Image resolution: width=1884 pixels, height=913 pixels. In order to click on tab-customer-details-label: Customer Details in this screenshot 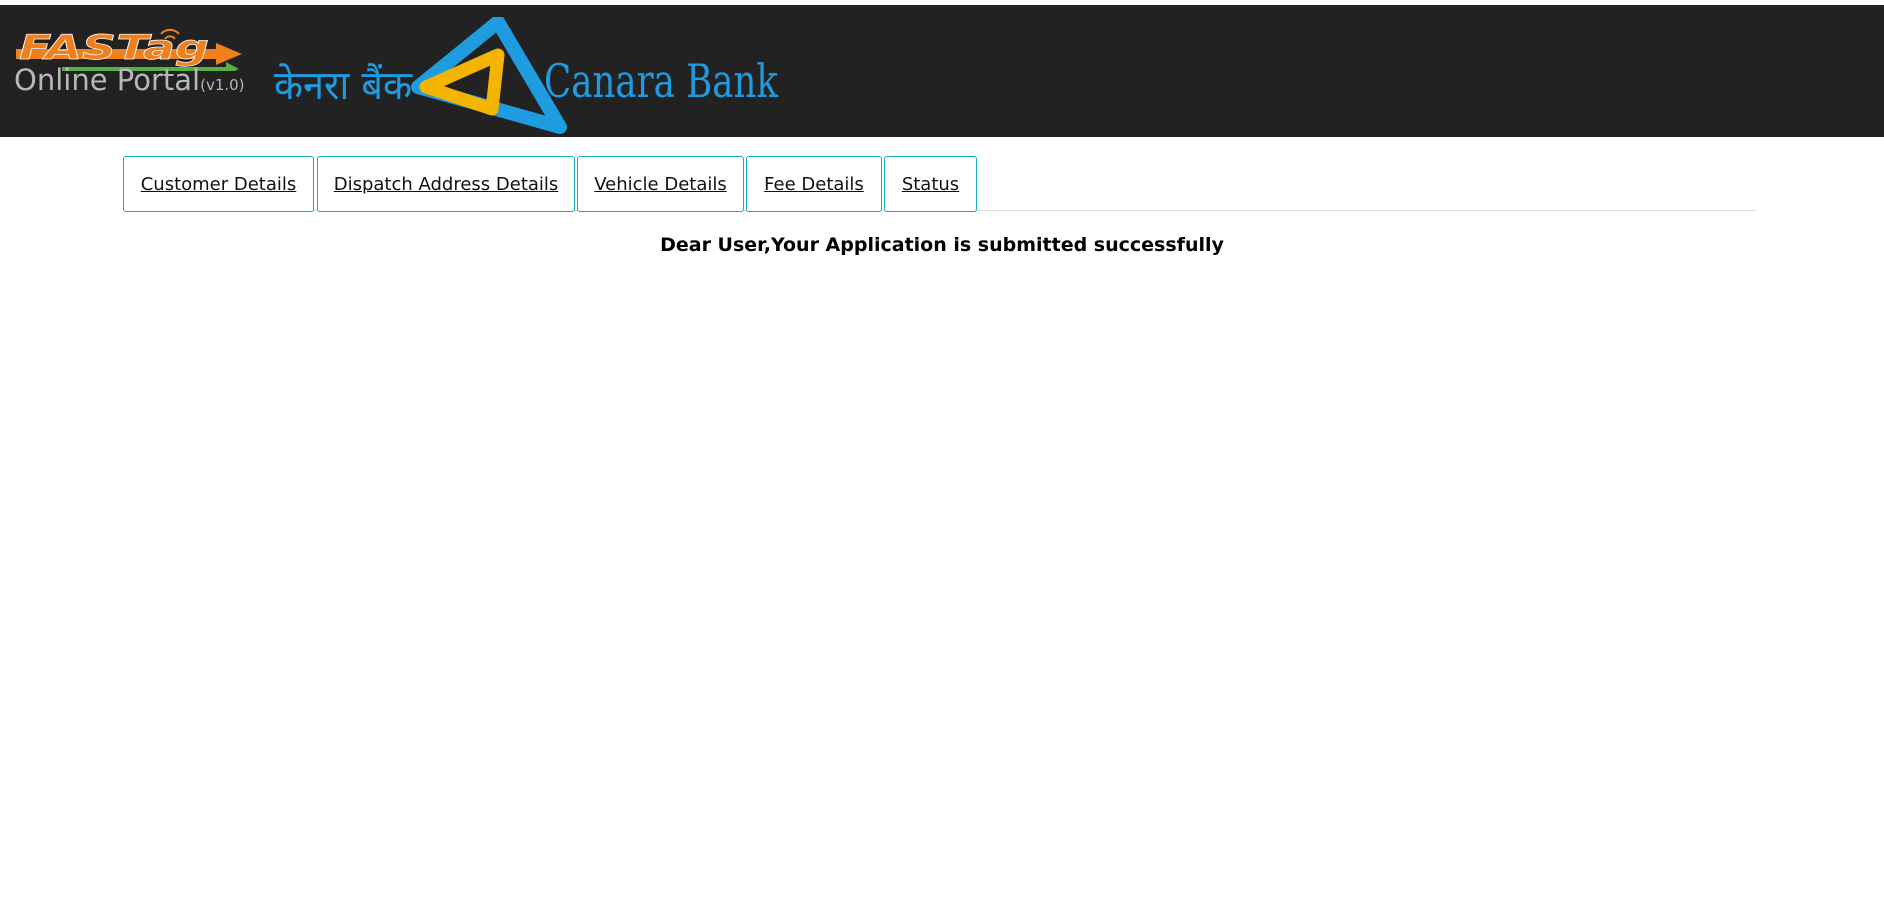, I will do `click(218, 184)`.